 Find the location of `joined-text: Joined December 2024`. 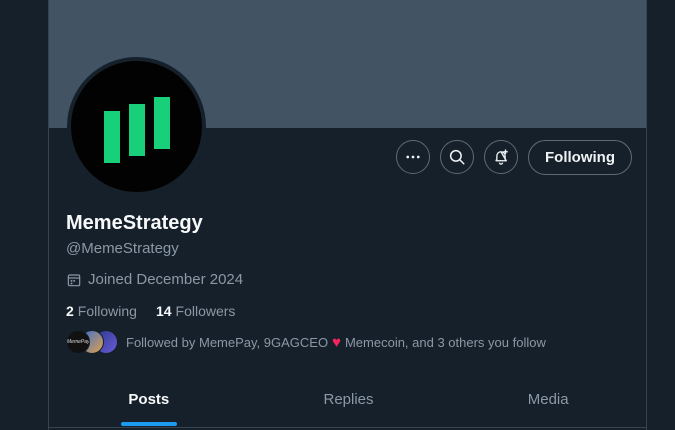

joined-text: Joined December 2024 is located at coordinates (166, 279).